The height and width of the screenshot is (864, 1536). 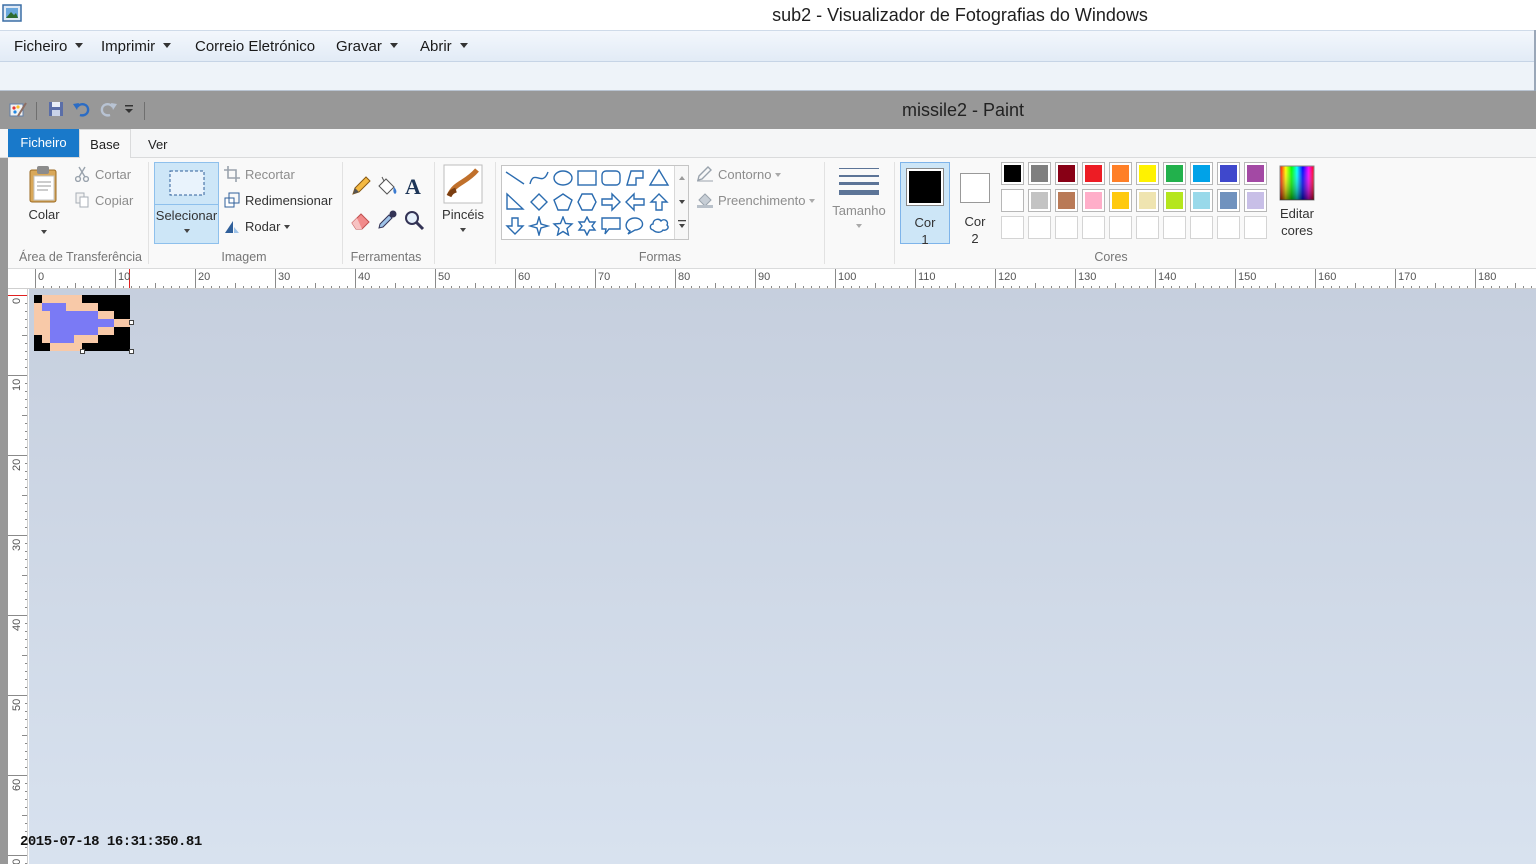 What do you see at coordinates (611, 226) in the screenshot?
I see `rectangle-callout-shape-icon` at bounding box center [611, 226].